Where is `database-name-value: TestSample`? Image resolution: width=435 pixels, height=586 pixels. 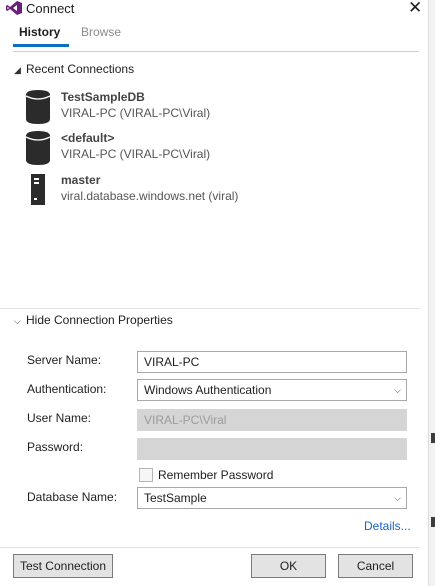 database-name-value: TestSample is located at coordinates (175, 498).